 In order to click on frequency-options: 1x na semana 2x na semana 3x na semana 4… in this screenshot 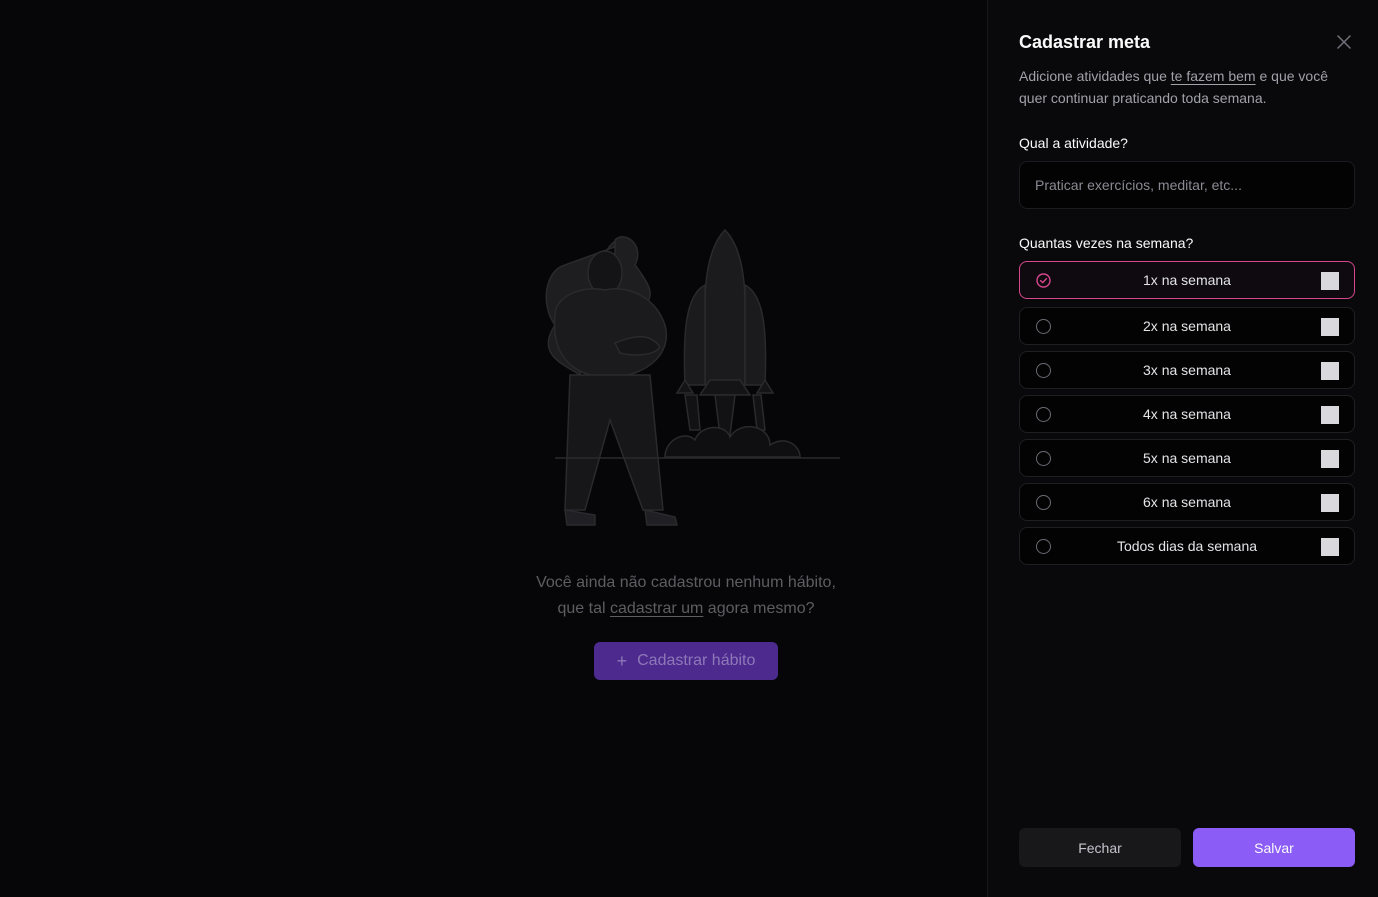, I will do `click(1187, 416)`.